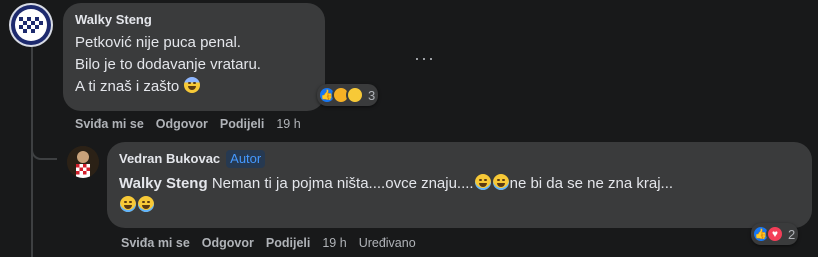 This screenshot has width=818, height=257. Describe the element at coordinates (387, 243) in the screenshot. I see `edited-label: Uređivano` at that location.